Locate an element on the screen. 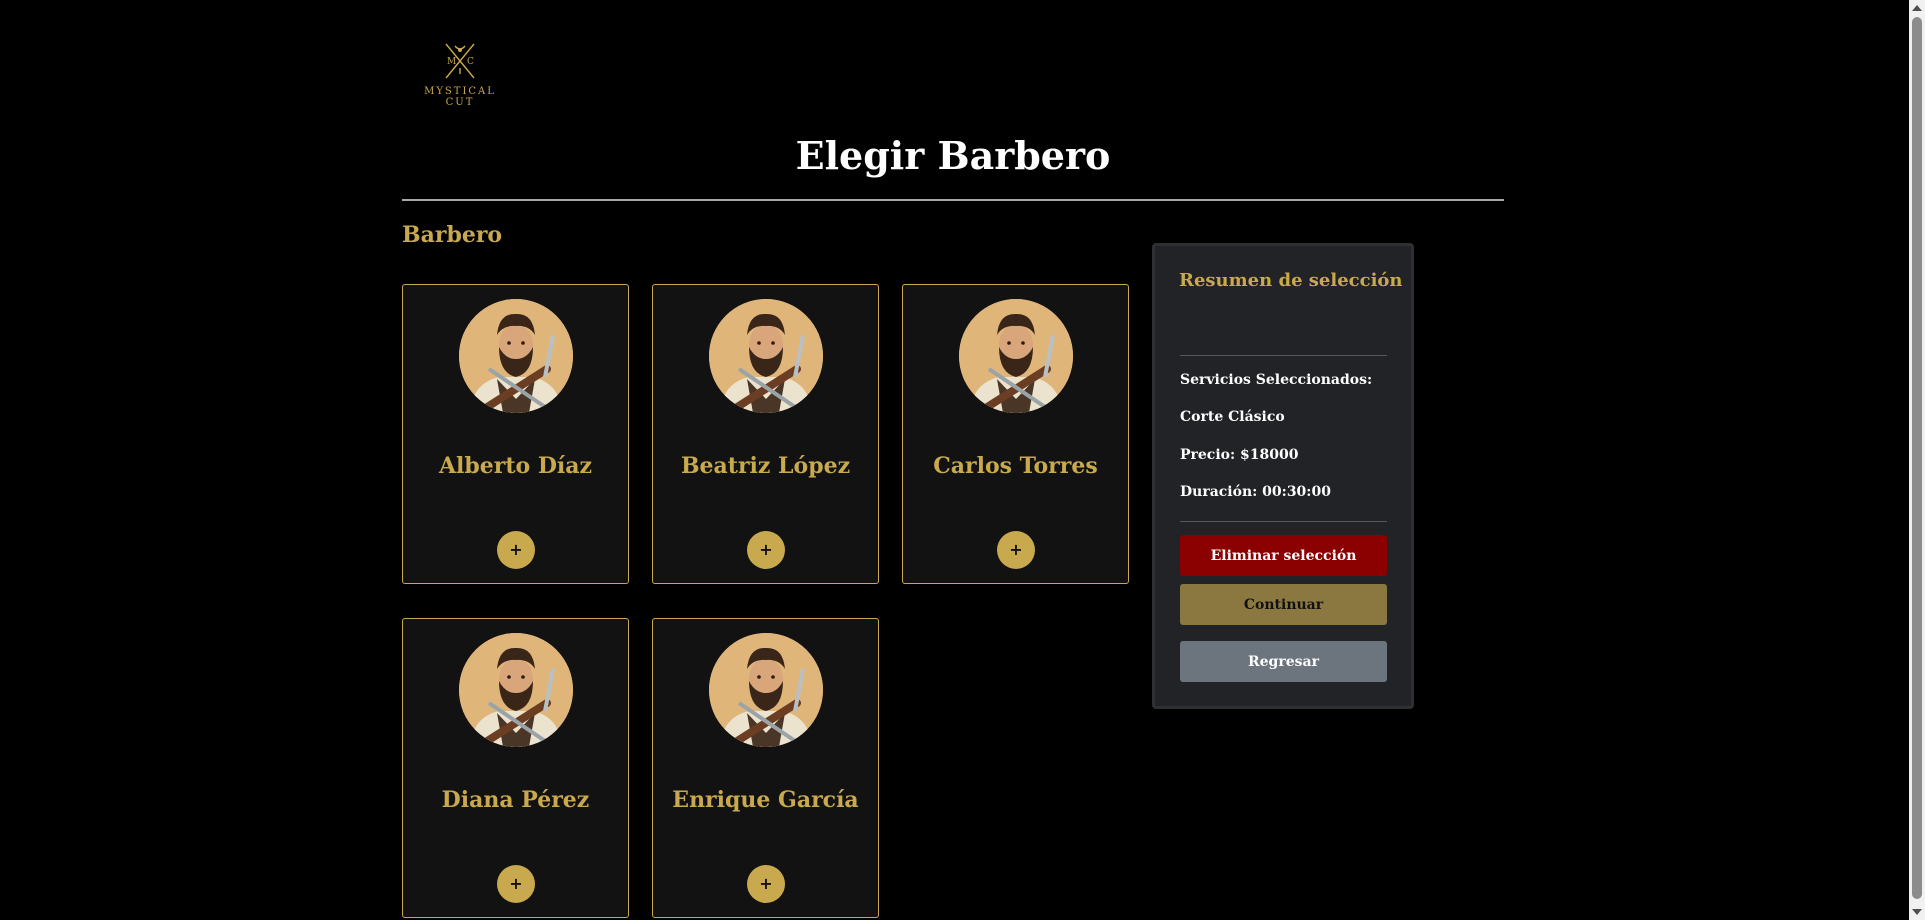 This screenshot has height=920, width=1925. barber-name: Alberto Díaz is located at coordinates (515, 466).